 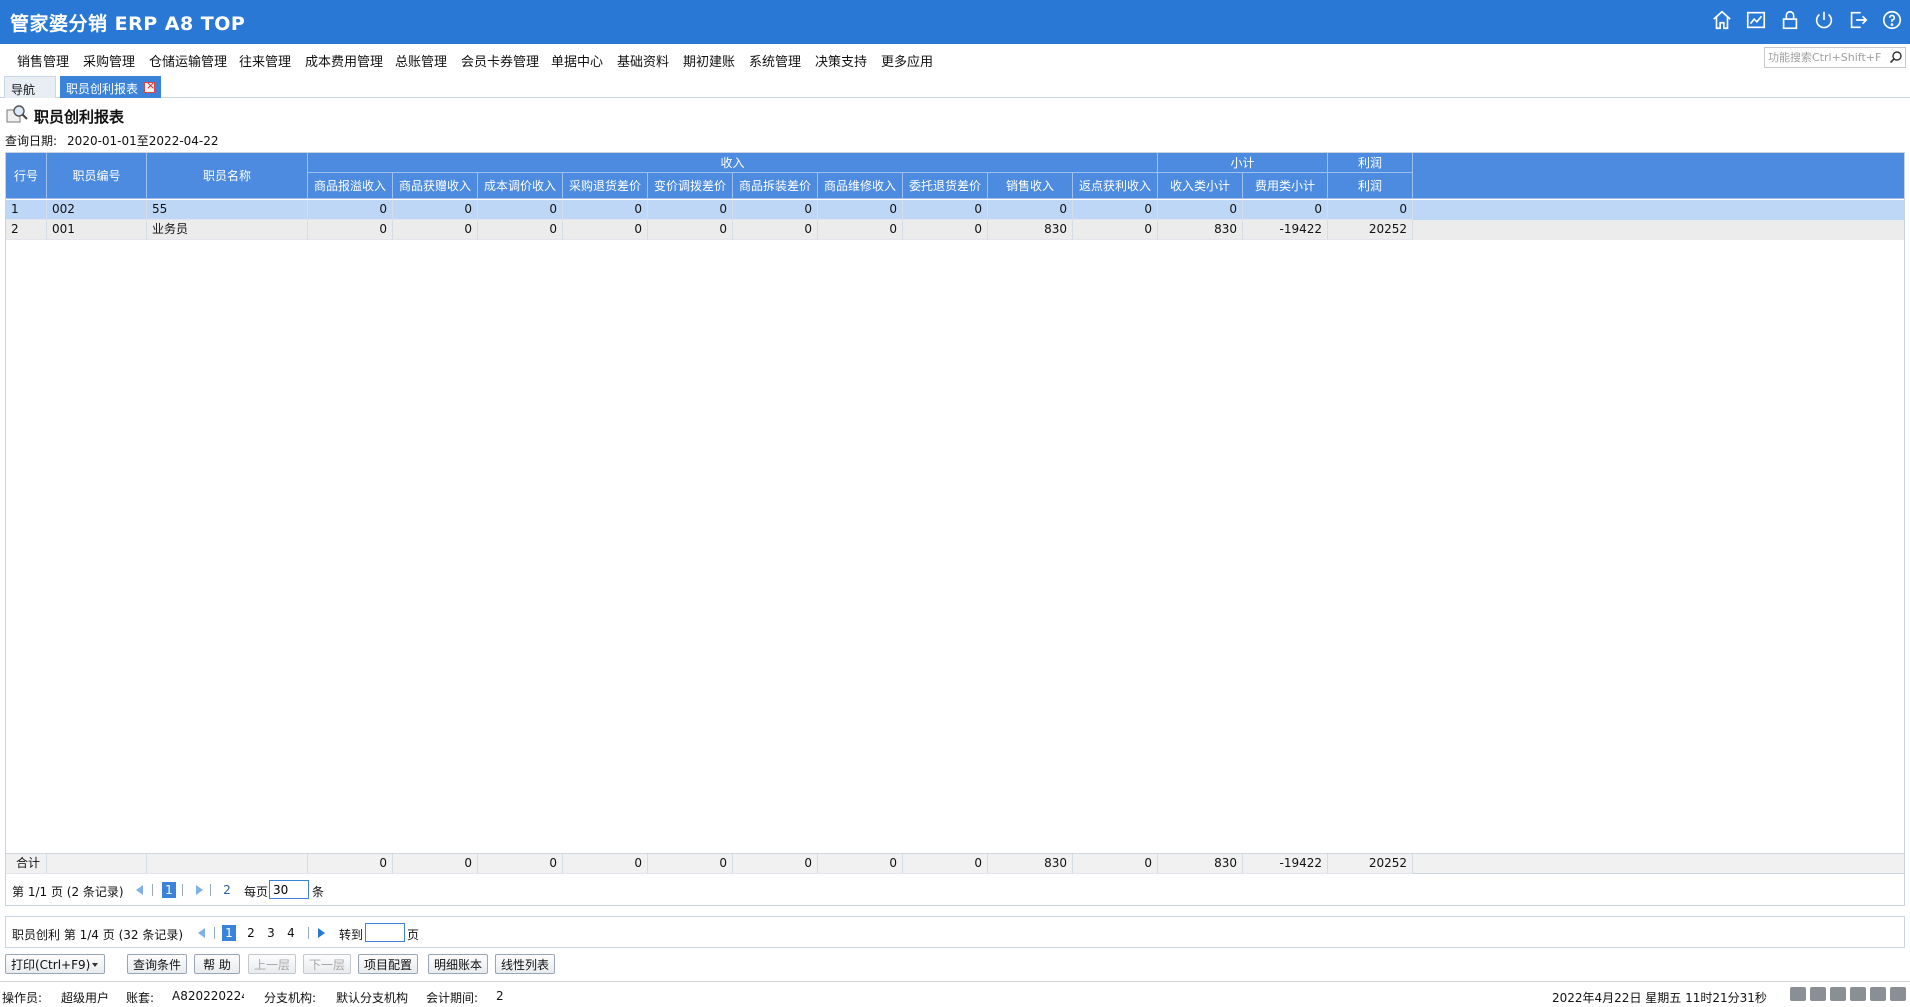 What do you see at coordinates (227, 864) in the screenshot?
I see `totals-empty` at bounding box center [227, 864].